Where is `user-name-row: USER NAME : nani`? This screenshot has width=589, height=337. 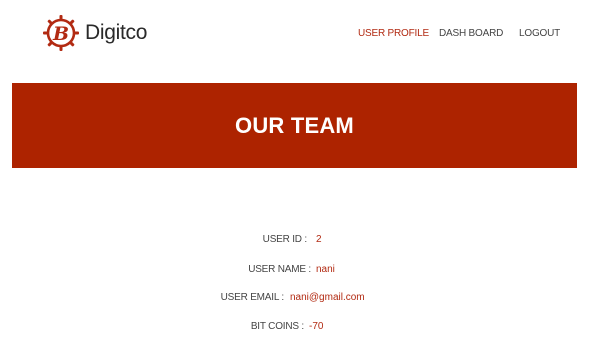
user-name-row: USER NAME : nani is located at coordinates (294, 272).